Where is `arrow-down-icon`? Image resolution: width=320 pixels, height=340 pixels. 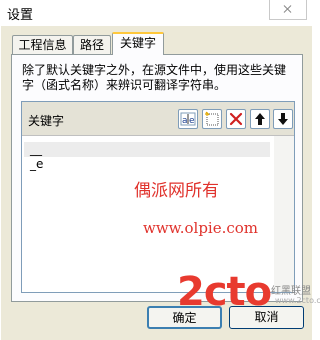
arrow-down-icon is located at coordinates (283, 119).